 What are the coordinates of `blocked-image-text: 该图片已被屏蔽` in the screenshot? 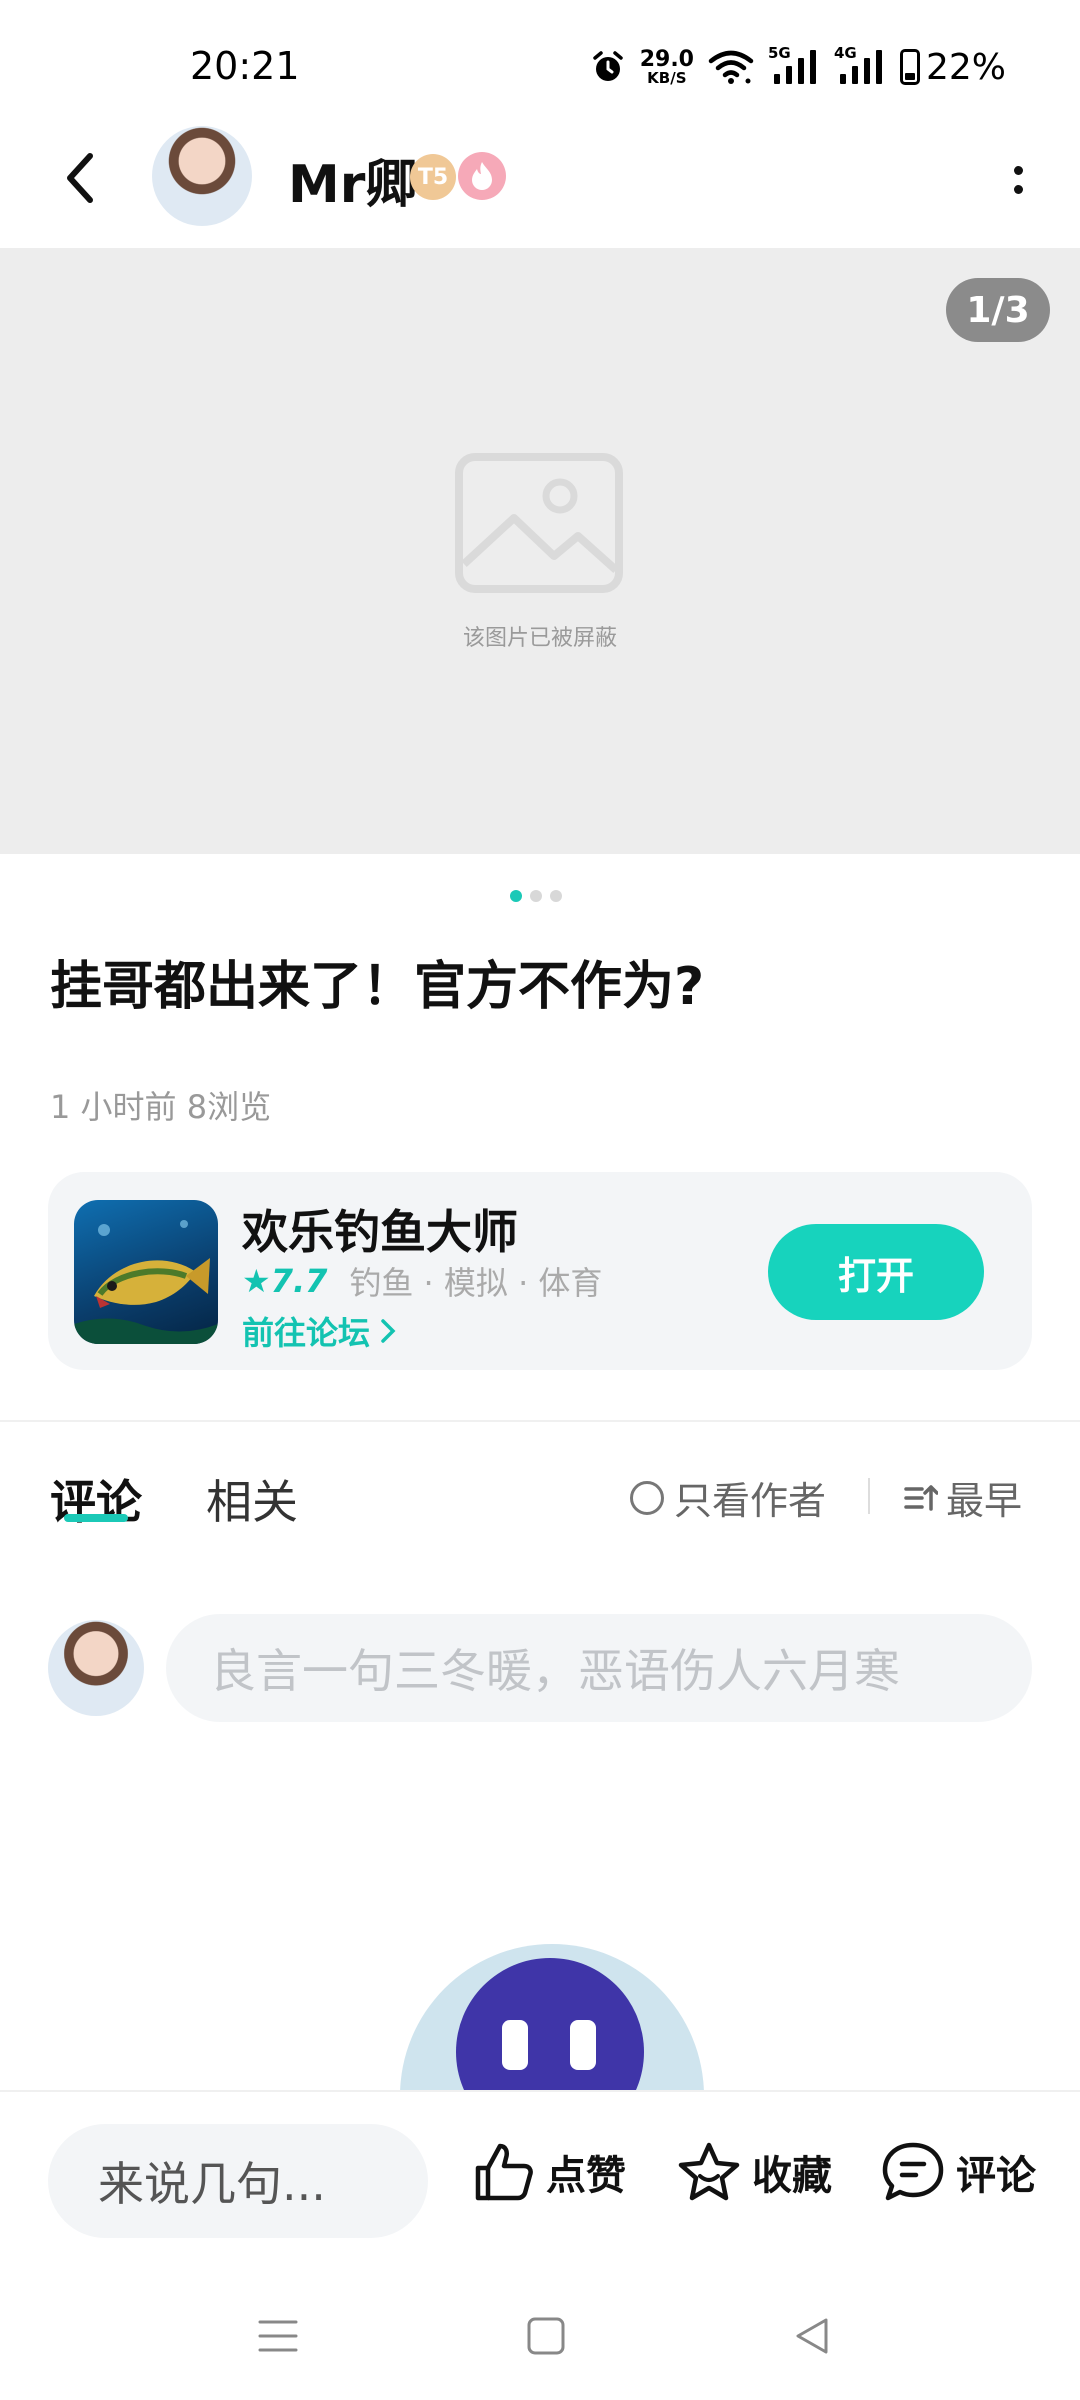 It's located at (539, 638).